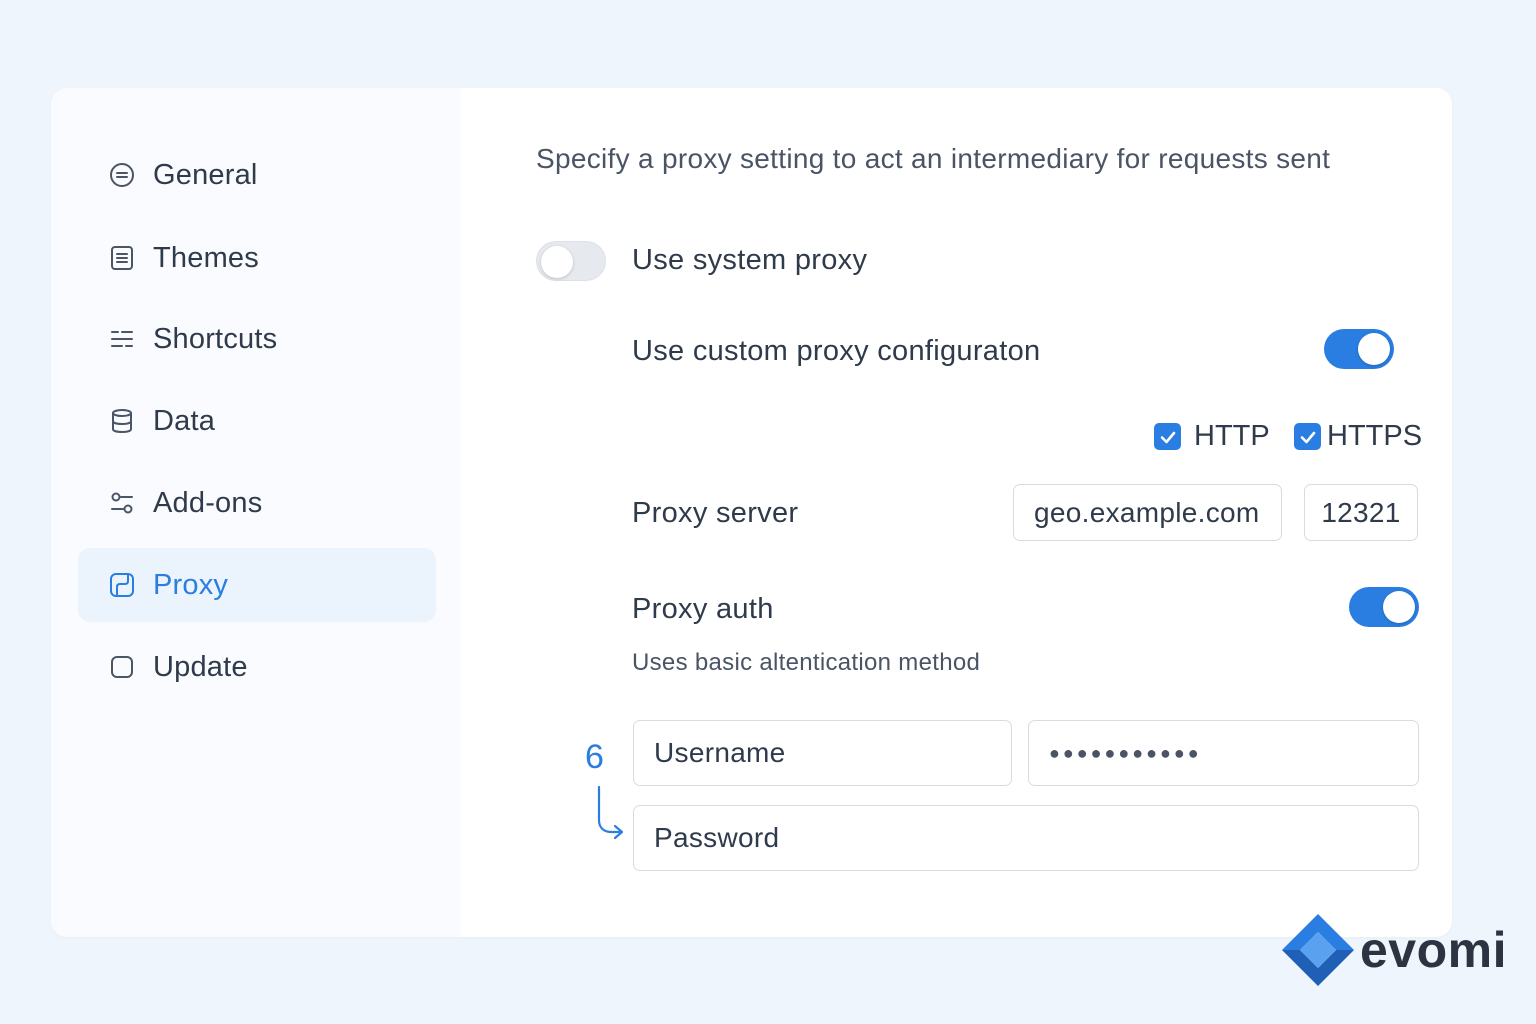  What do you see at coordinates (1223, 753) in the screenshot?
I see `masked-value-field: ●●●●●●●●●●●` at bounding box center [1223, 753].